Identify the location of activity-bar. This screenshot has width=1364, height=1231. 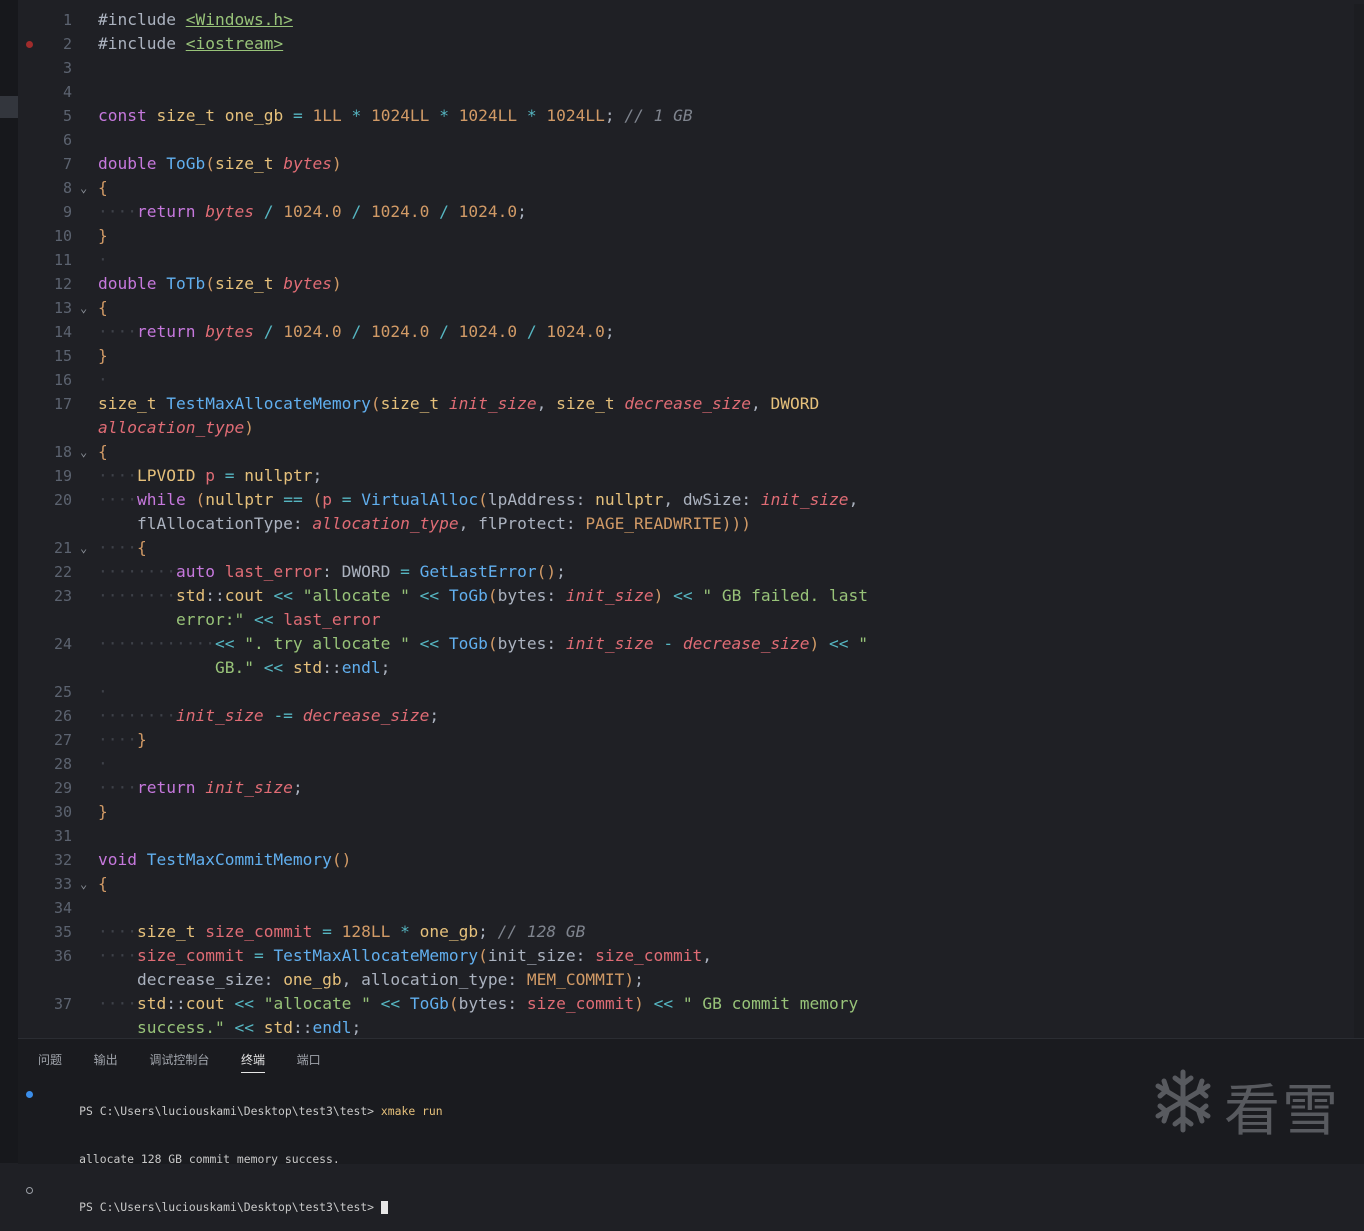
(9, 581).